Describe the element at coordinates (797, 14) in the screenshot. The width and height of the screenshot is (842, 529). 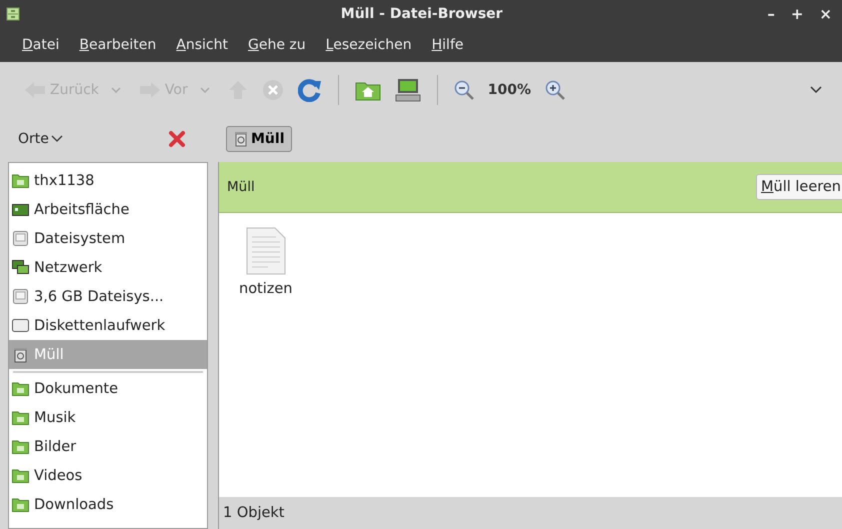
I see `window-control: +` at that location.